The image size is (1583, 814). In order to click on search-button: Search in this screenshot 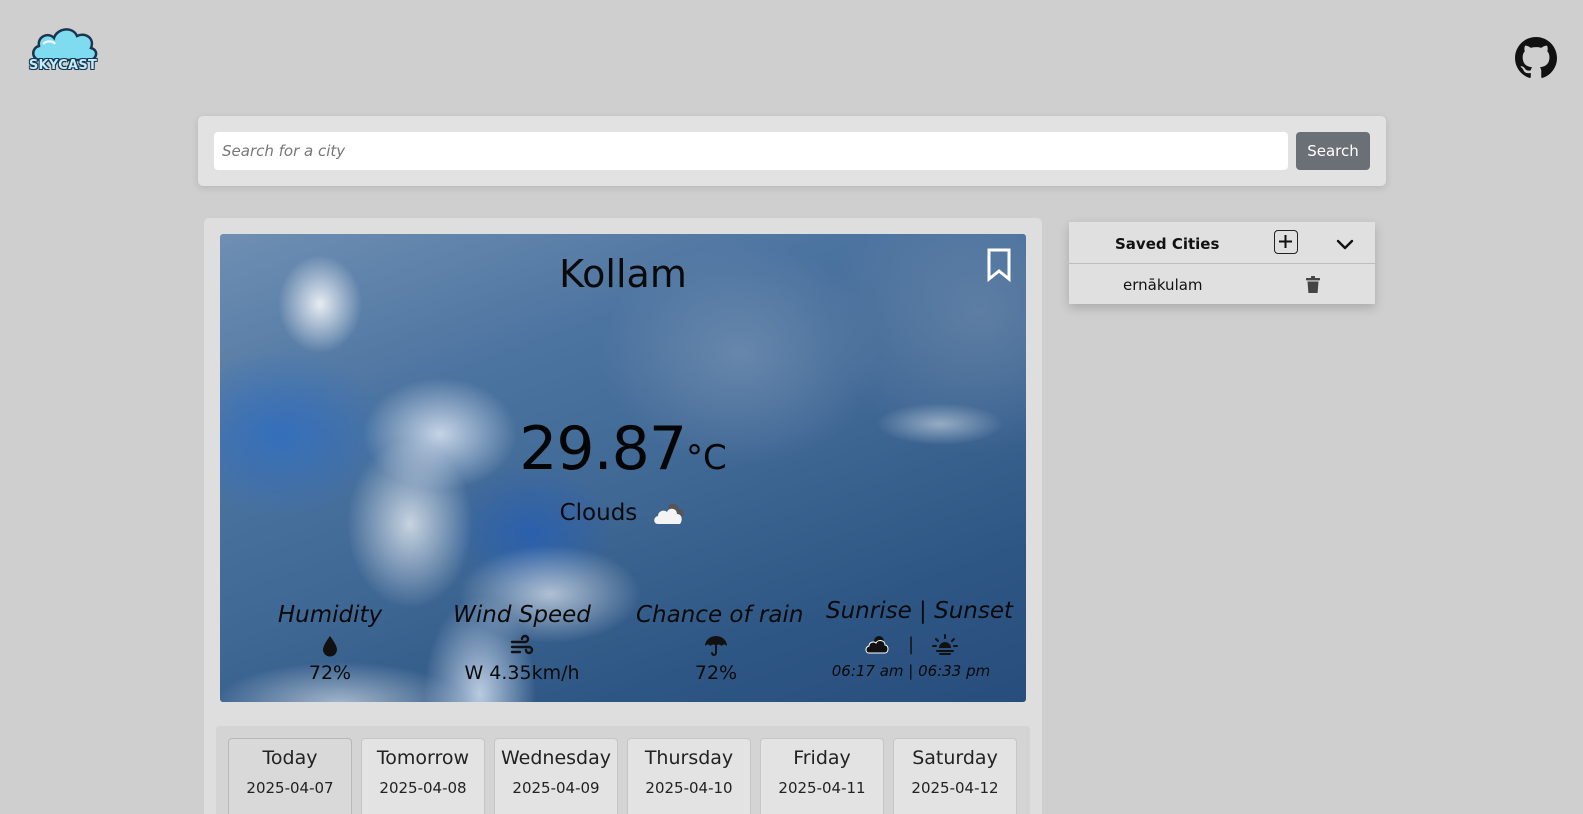, I will do `click(1333, 151)`.